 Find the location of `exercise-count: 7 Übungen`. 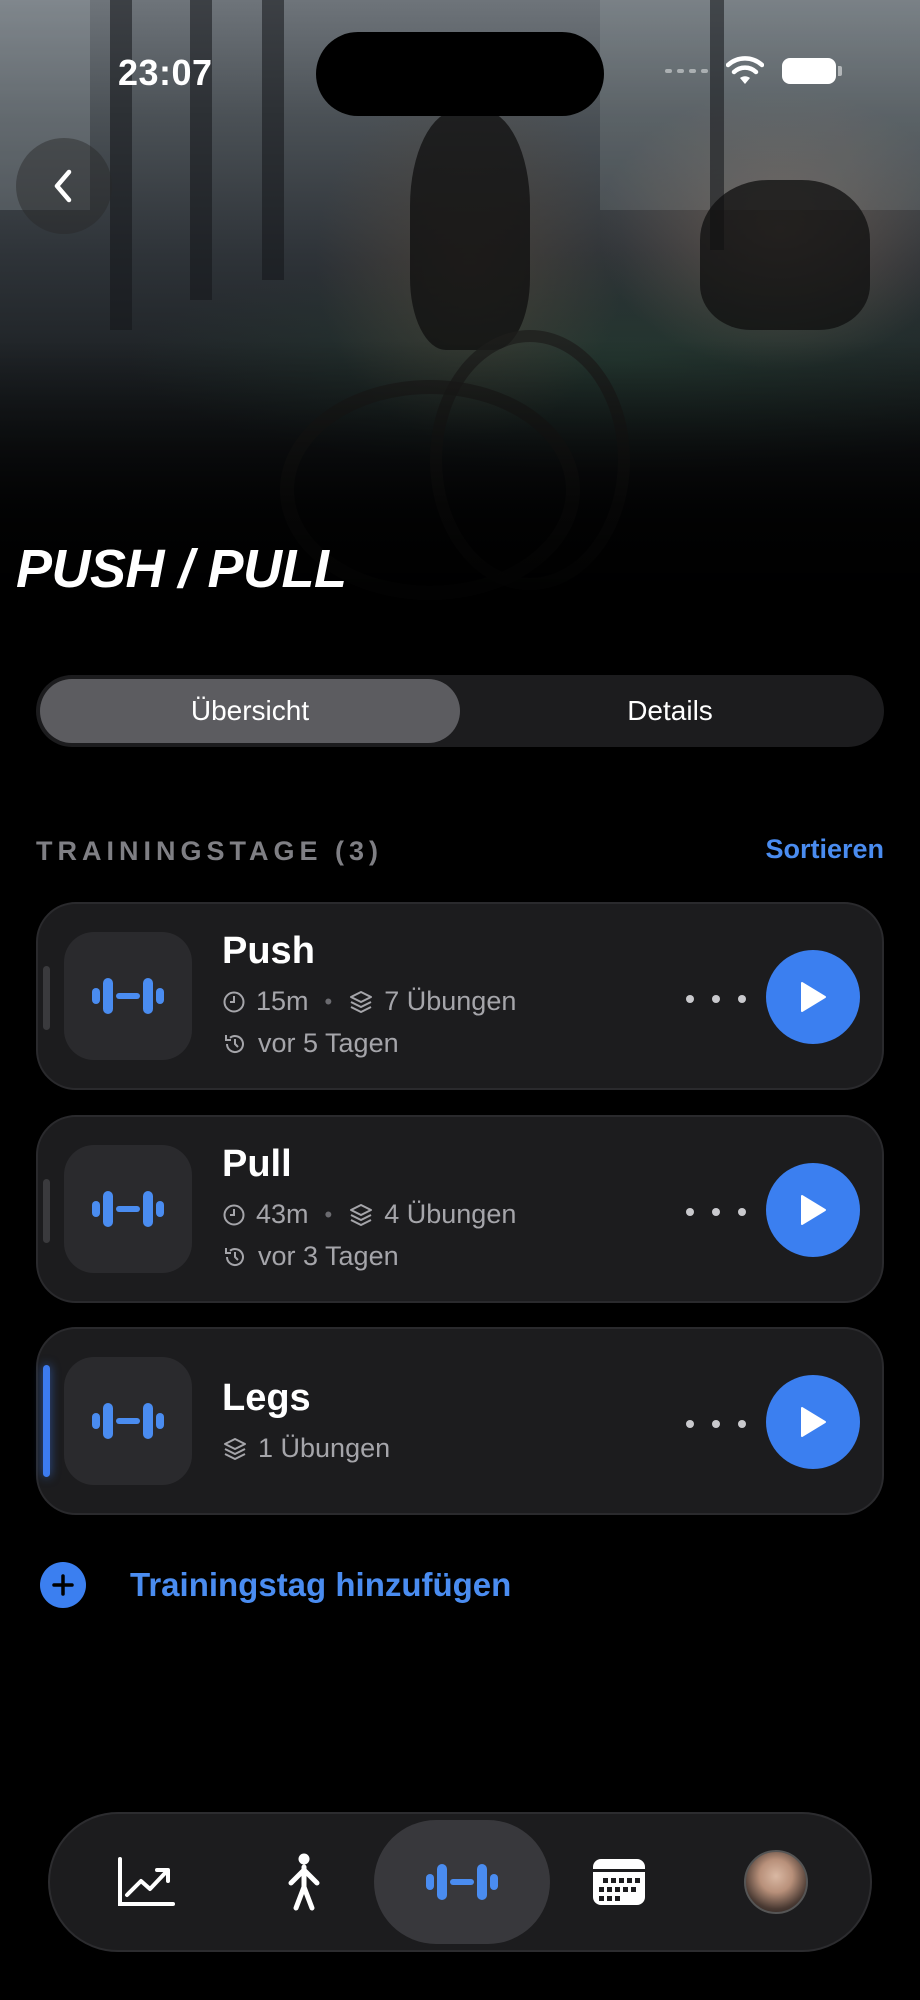

exercise-count: 7 Übungen is located at coordinates (450, 1001).